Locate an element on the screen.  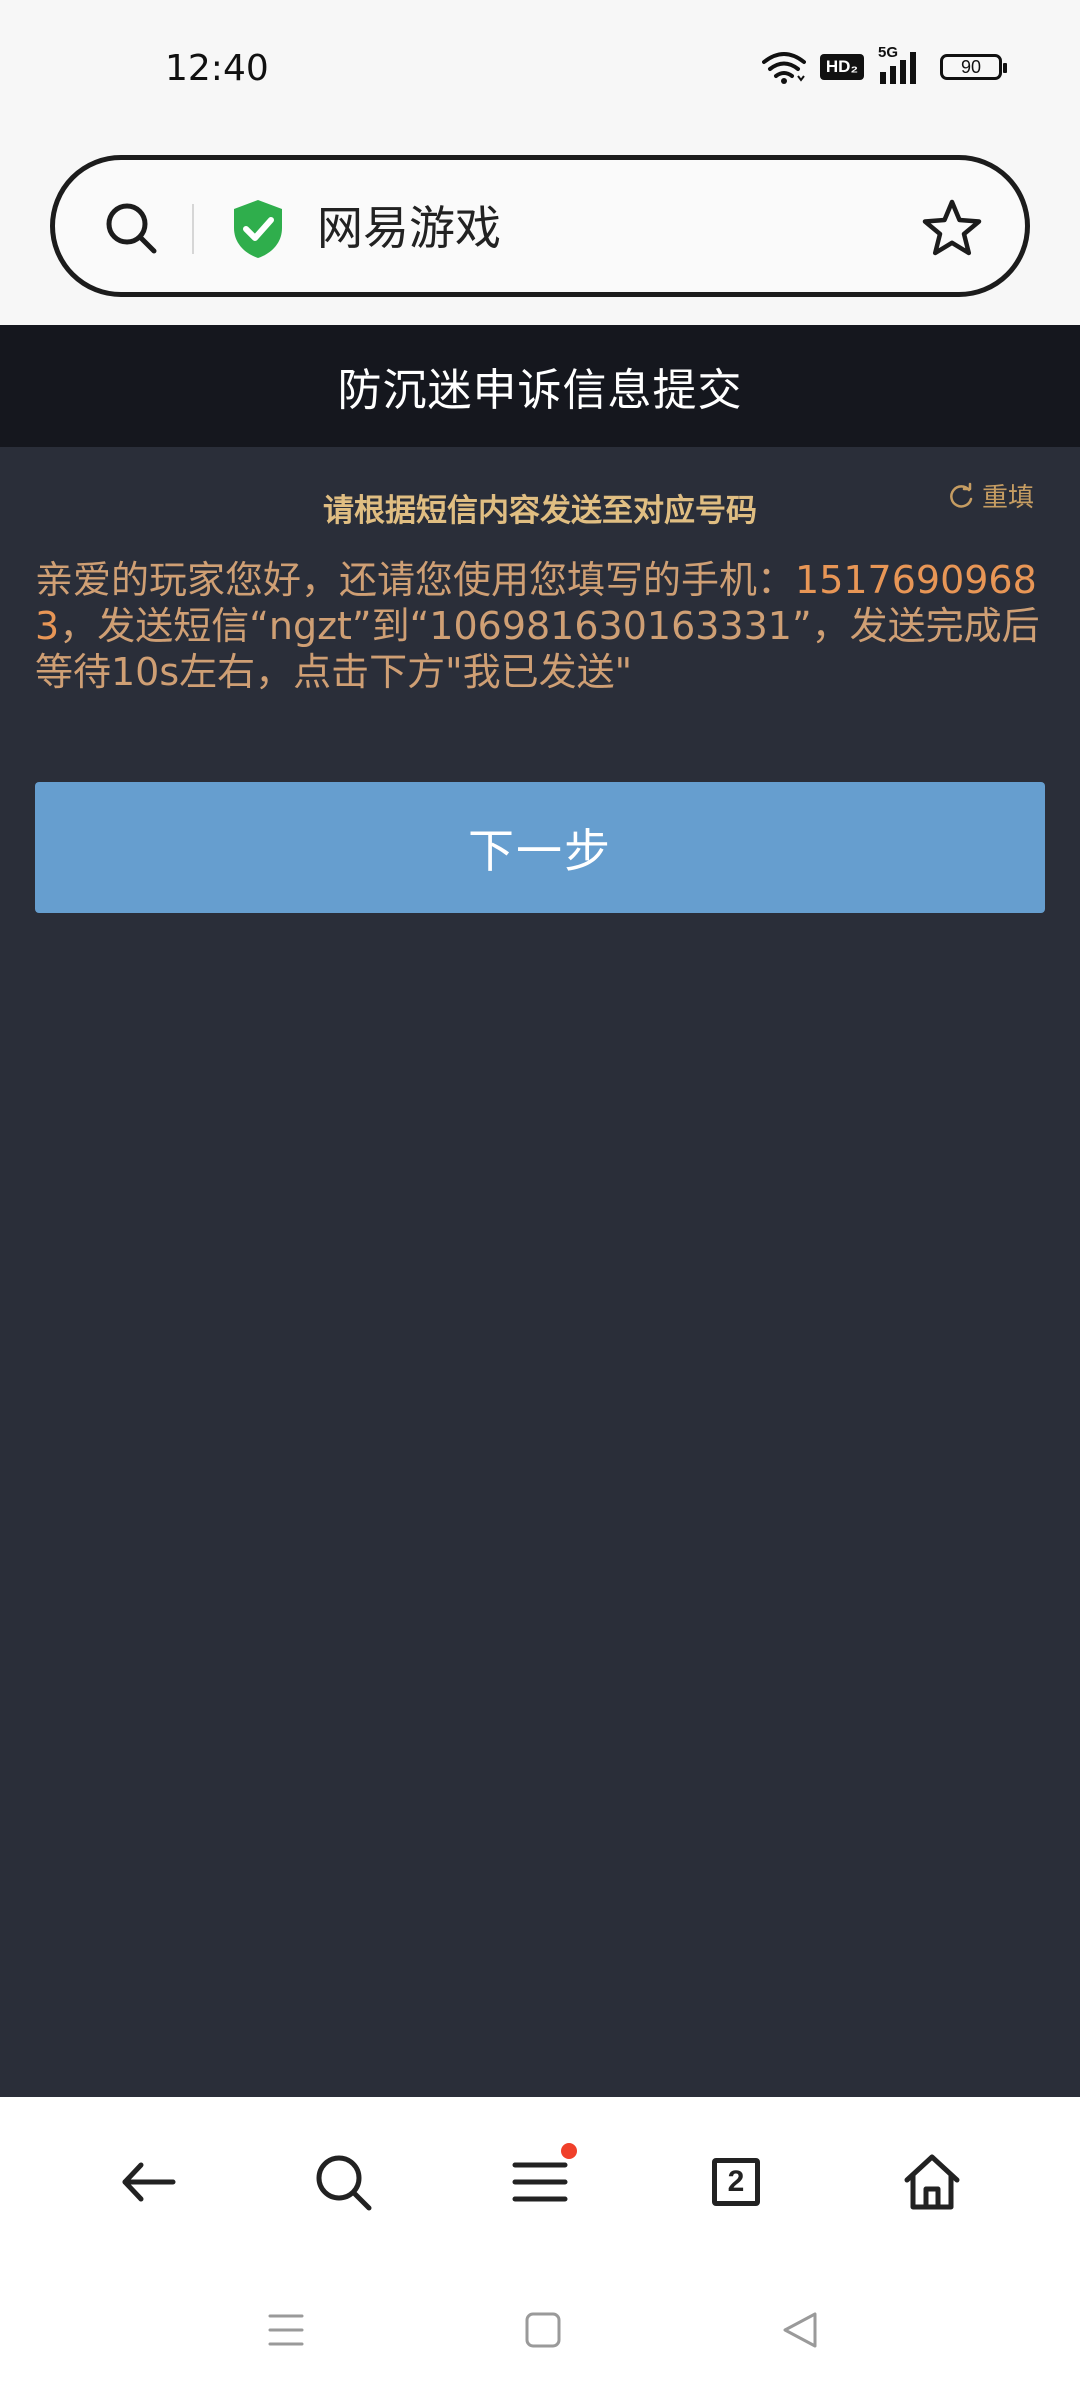
refill-label: 重填 is located at coordinates (1007, 498).